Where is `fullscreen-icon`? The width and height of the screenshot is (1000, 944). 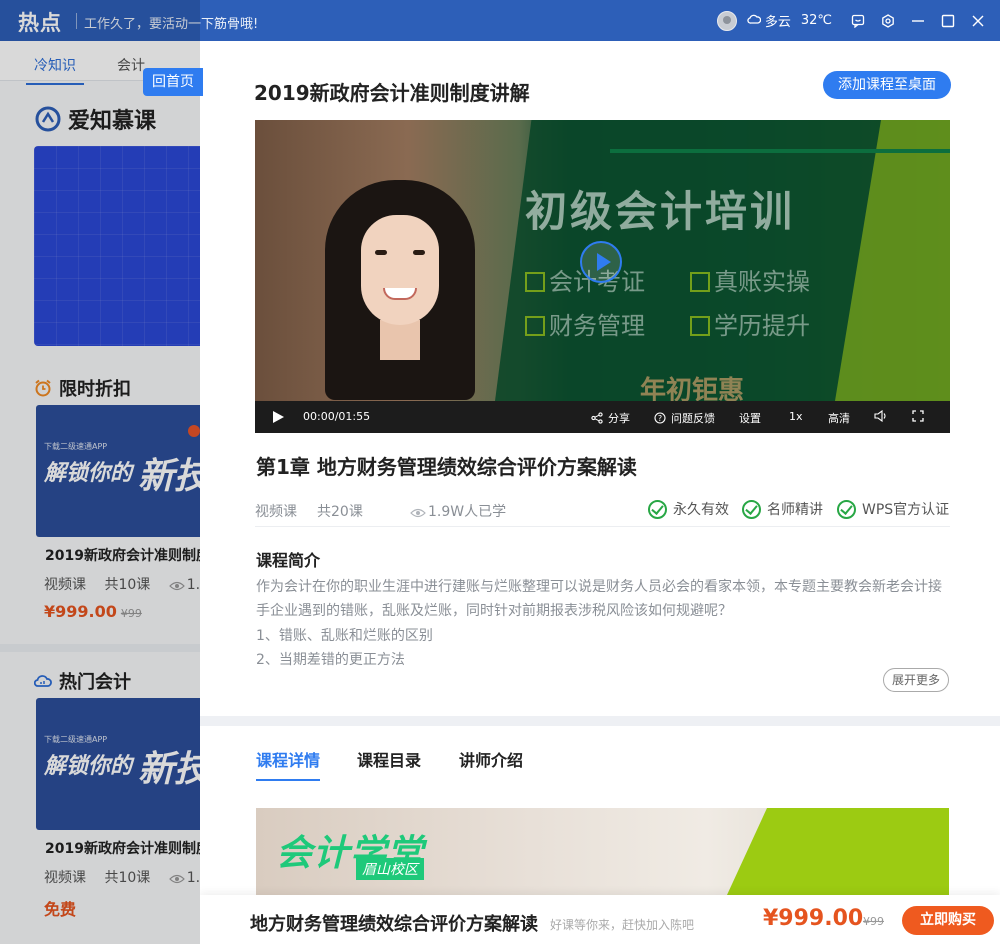
fullscreen-icon is located at coordinates (920, 416).